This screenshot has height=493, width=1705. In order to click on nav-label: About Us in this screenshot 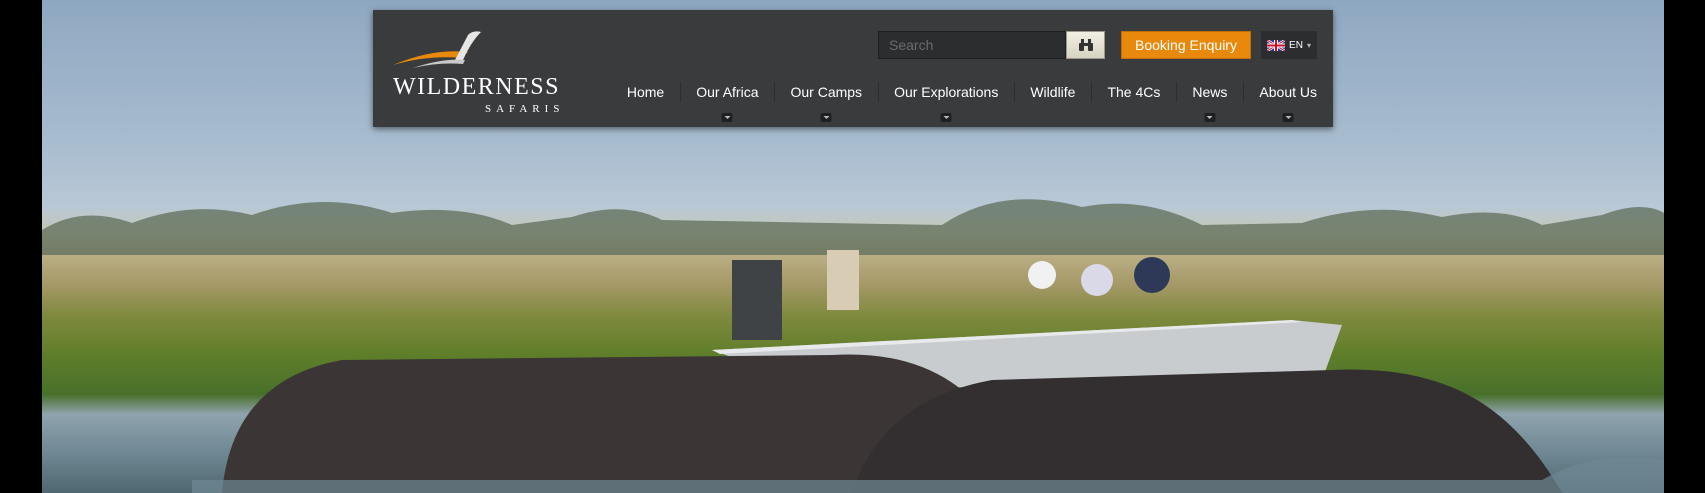, I will do `click(1288, 92)`.